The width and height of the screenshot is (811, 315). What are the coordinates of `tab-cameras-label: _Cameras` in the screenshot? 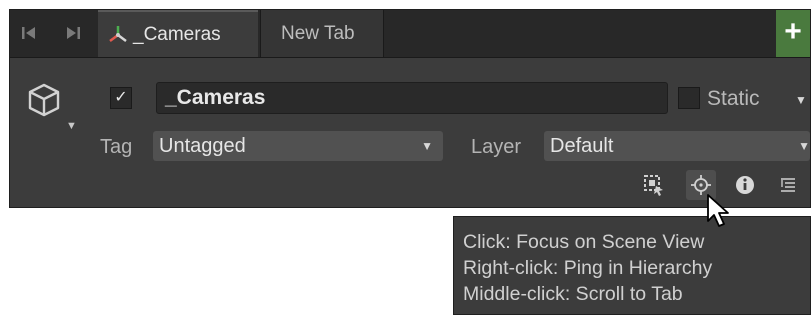 It's located at (177, 34).